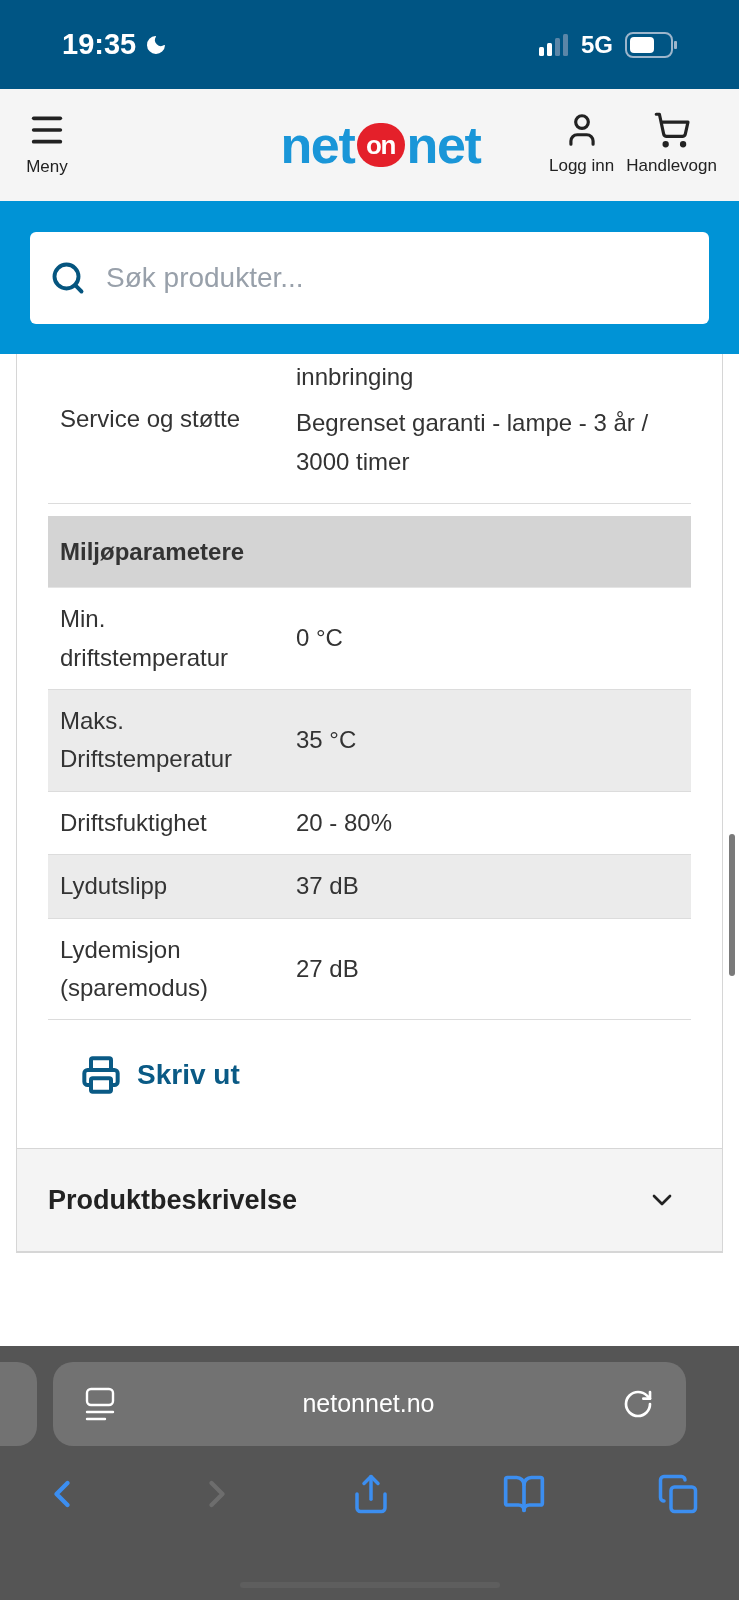 This screenshot has width=739, height=1600. What do you see at coordinates (150, 419) in the screenshot?
I see `spec-label: Service og støtte` at bounding box center [150, 419].